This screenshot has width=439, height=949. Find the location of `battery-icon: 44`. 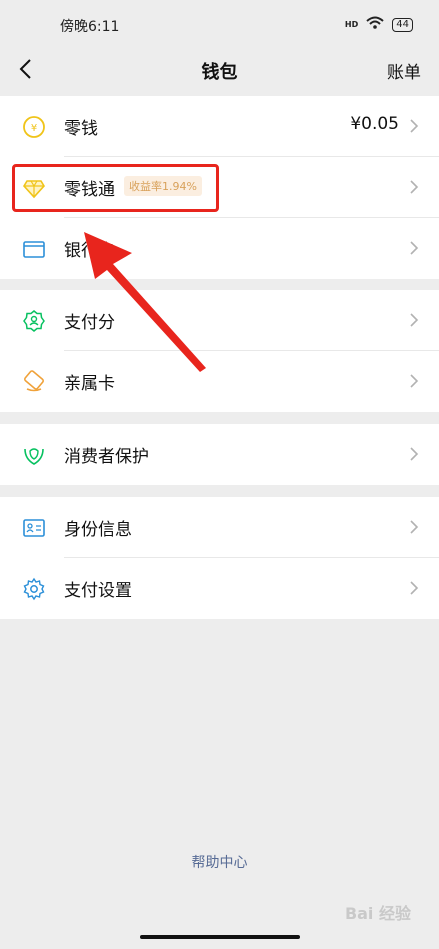

battery-icon: 44 is located at coordinates (402, 24).